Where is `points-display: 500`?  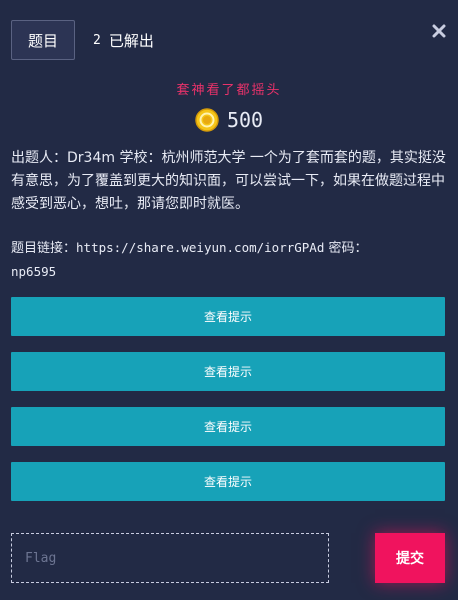
points-display: 500 is located at coordinates (229, 120).